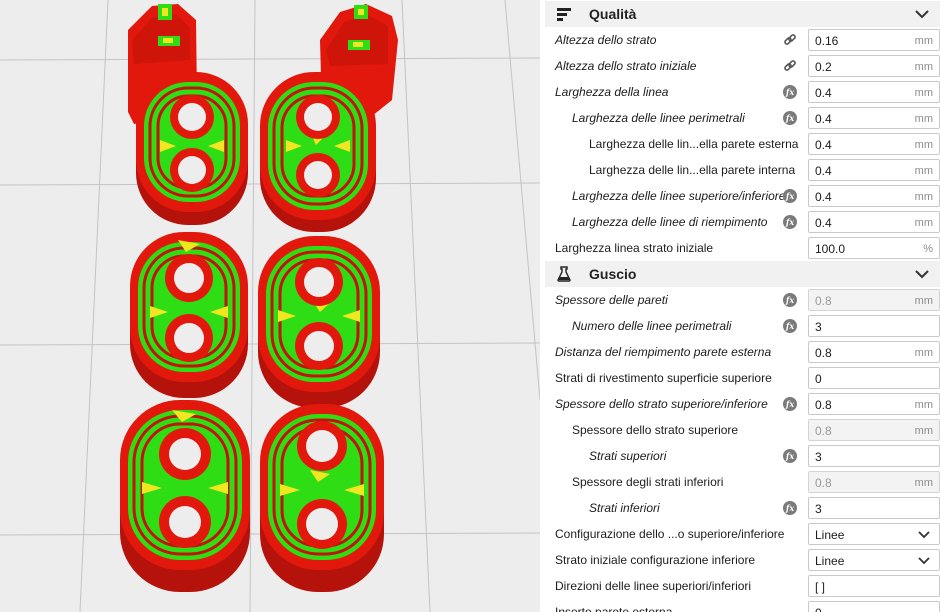  What do you see at coordinates (874, 586) in the screenshot?
I see `setting-input: [ ]` at bounding box center [874, 586].